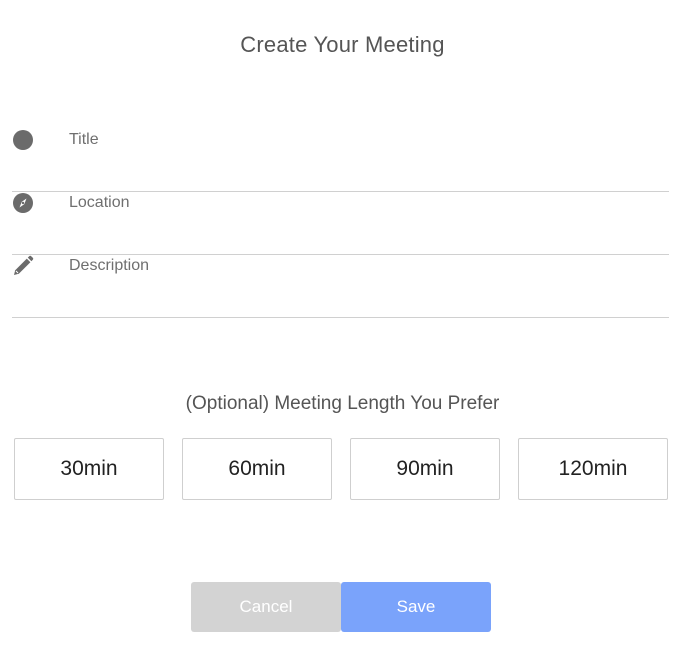  What do you see at coordinates (23, 266) in the screenshot?
I see `pencil-icon` at bounding box center [23, 266].